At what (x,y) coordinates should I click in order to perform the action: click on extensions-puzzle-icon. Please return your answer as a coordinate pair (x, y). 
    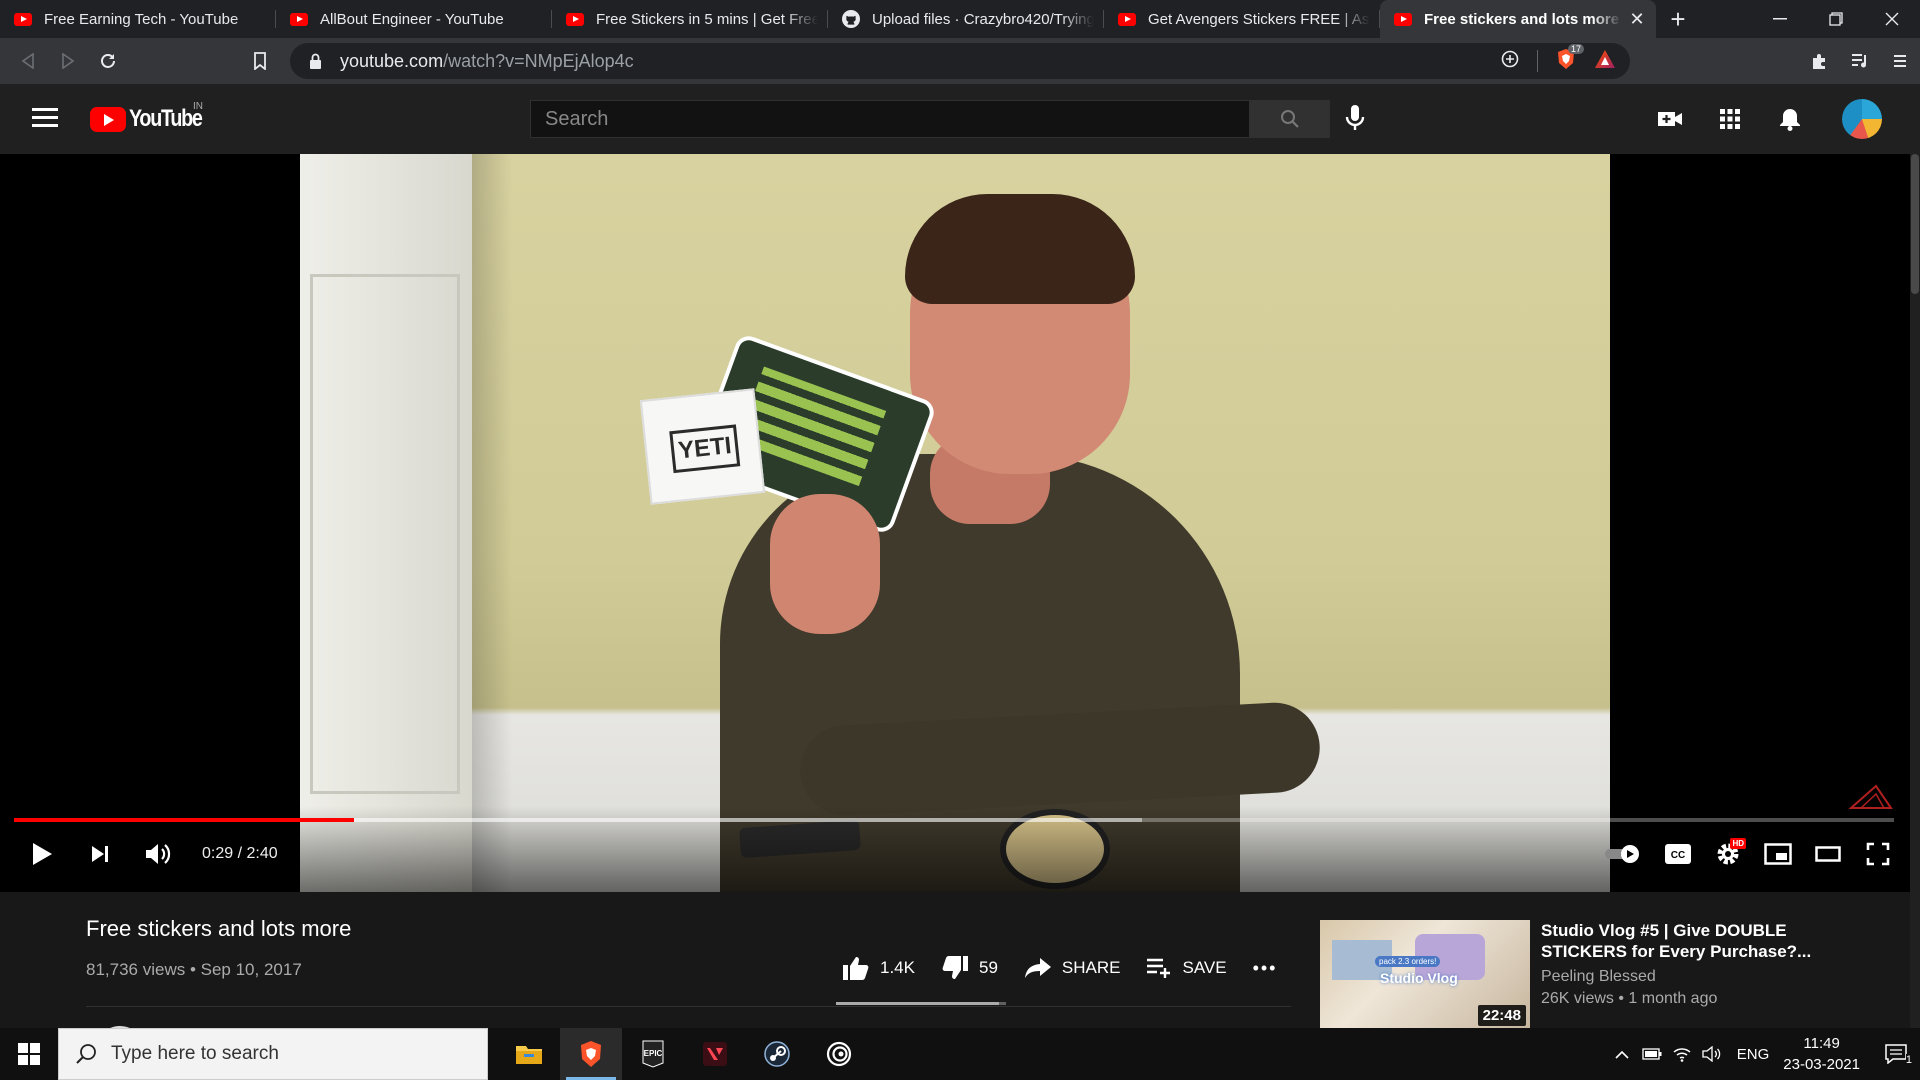
    Looking at the image, I should click on (1820, 61).